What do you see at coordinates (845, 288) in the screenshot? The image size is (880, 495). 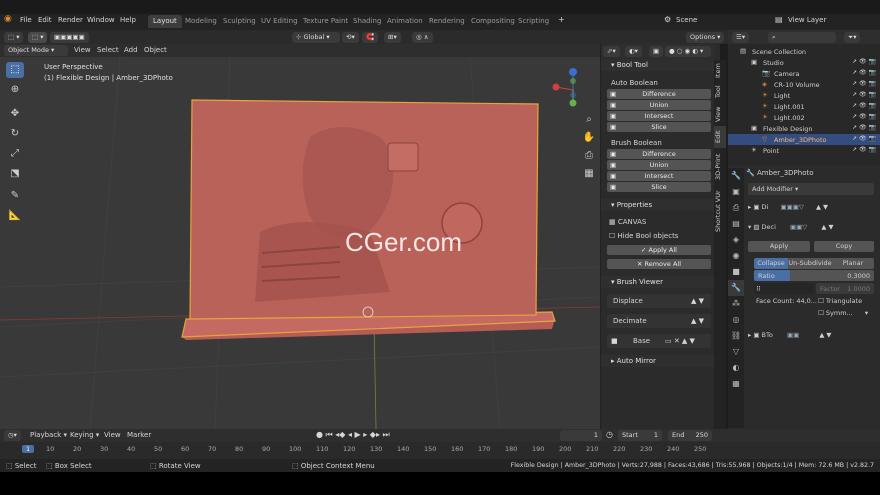 I see `factor-field: Factor 1.0000` at bounding box center [845, 288].